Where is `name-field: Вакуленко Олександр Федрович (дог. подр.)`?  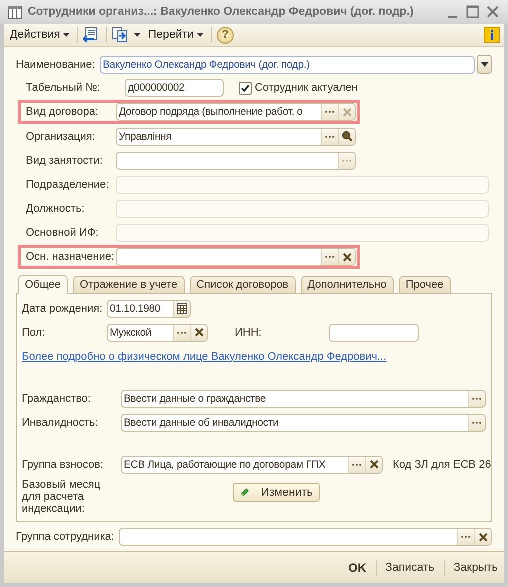 name-field: Вакуленко Олександр Федрович (дог. подр.) is located at coordinates (287, 65).